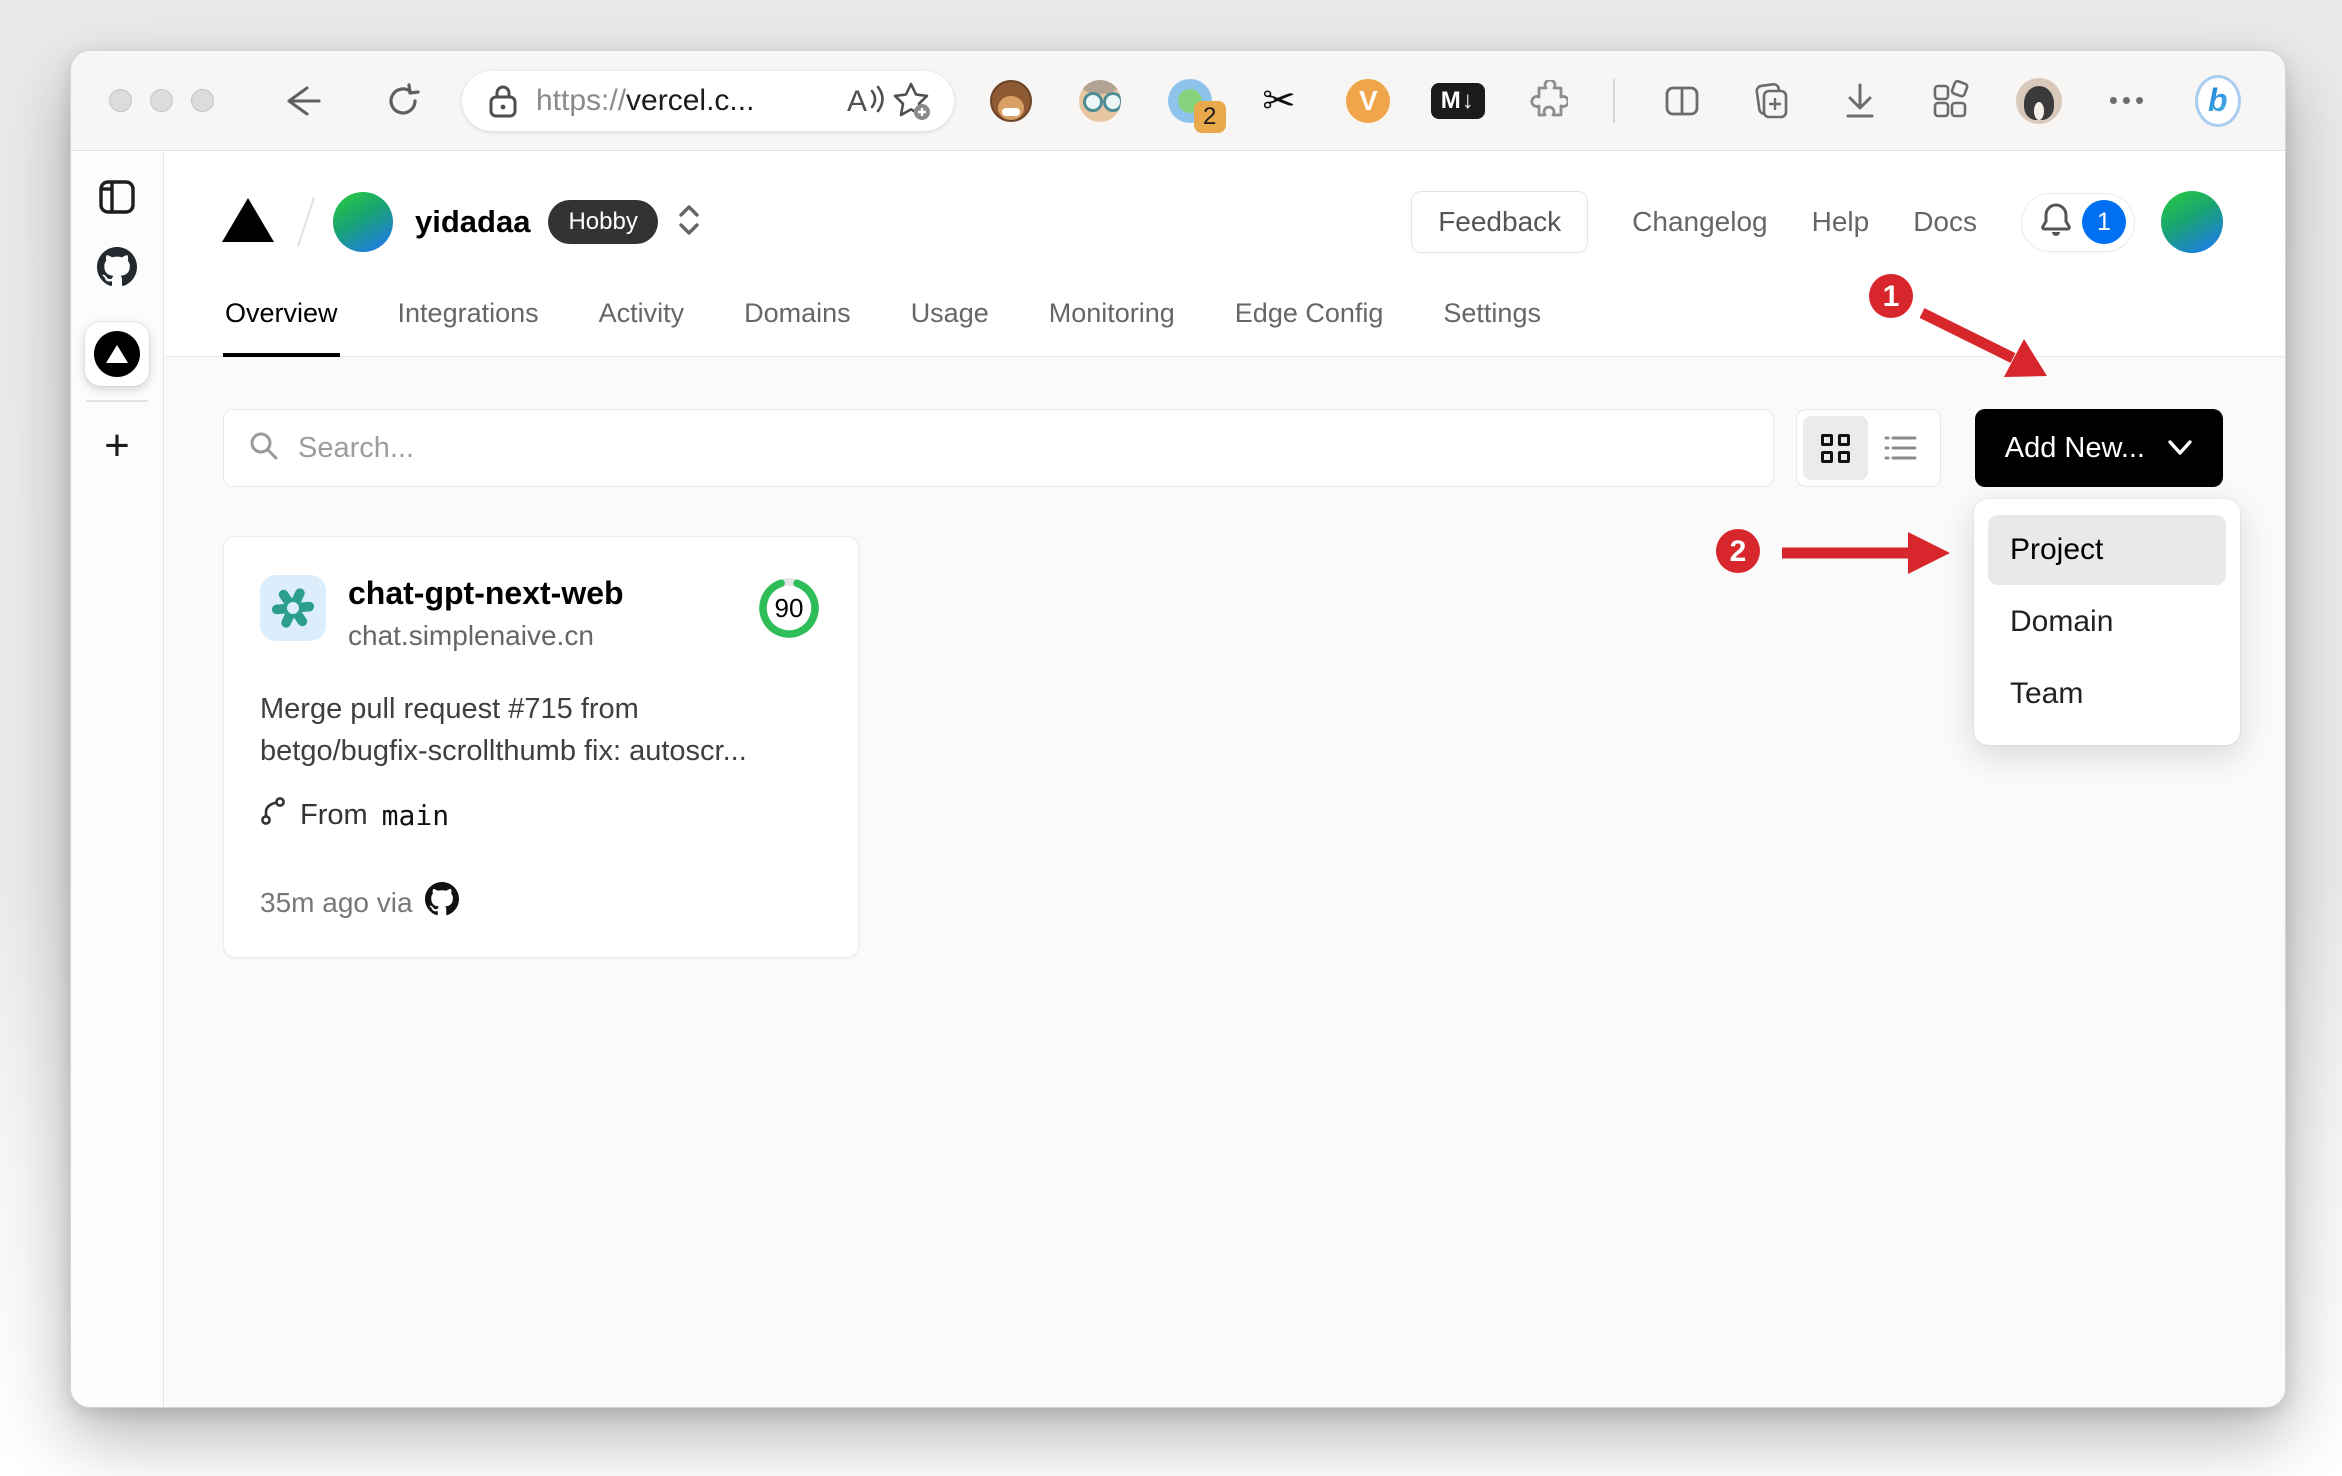 The image size is (2342, 1476). I want to click on minimize-window-button, so click(161, 100).